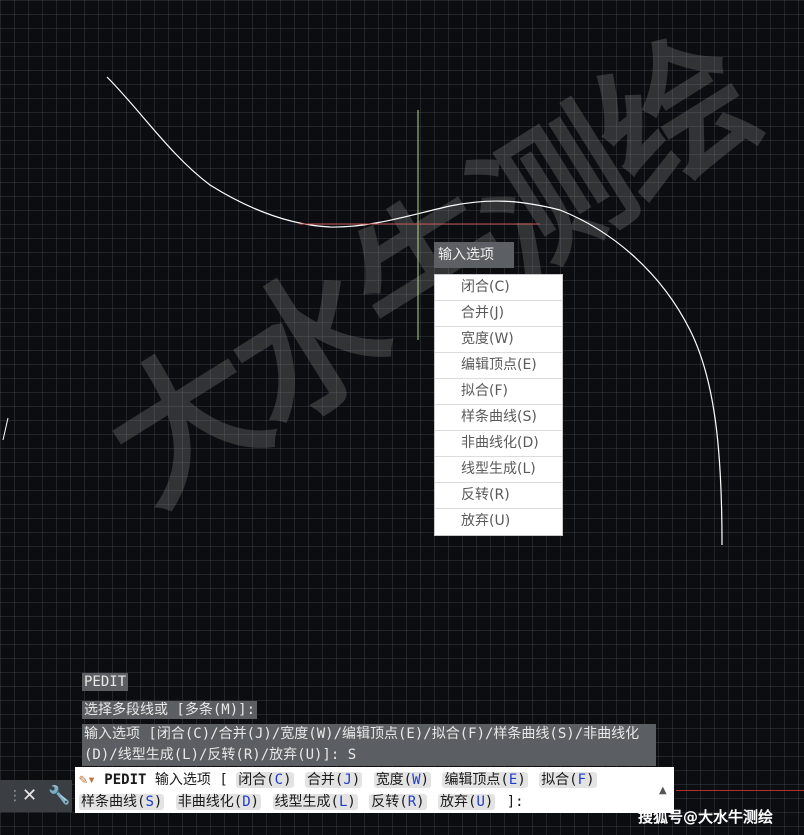  What do you see at coordinates (59, 796) in the screenshot?
I see `wrench-icon: 🔧` at bounding box center [59, 796].